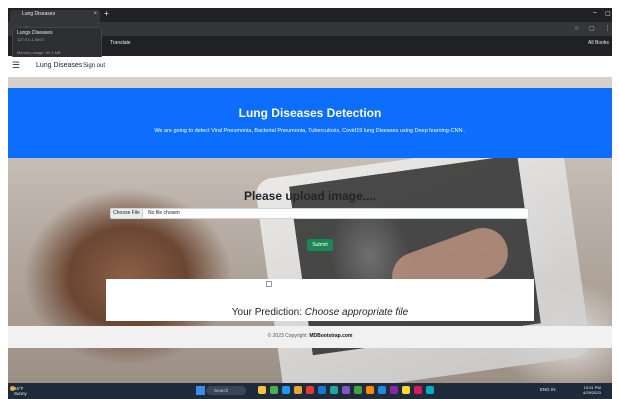  Describe the element at coordinates (106, 13) in the screenshot. I see `new-tab-button: +` at that location.